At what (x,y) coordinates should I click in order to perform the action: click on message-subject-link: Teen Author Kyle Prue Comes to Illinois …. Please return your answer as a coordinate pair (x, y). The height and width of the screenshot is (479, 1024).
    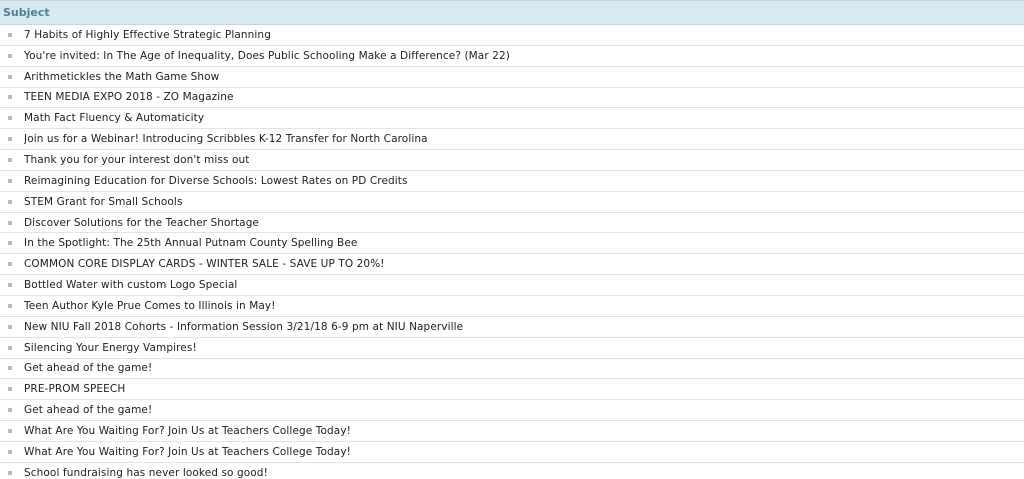
    Looking at the image, I should click on (150, 306).